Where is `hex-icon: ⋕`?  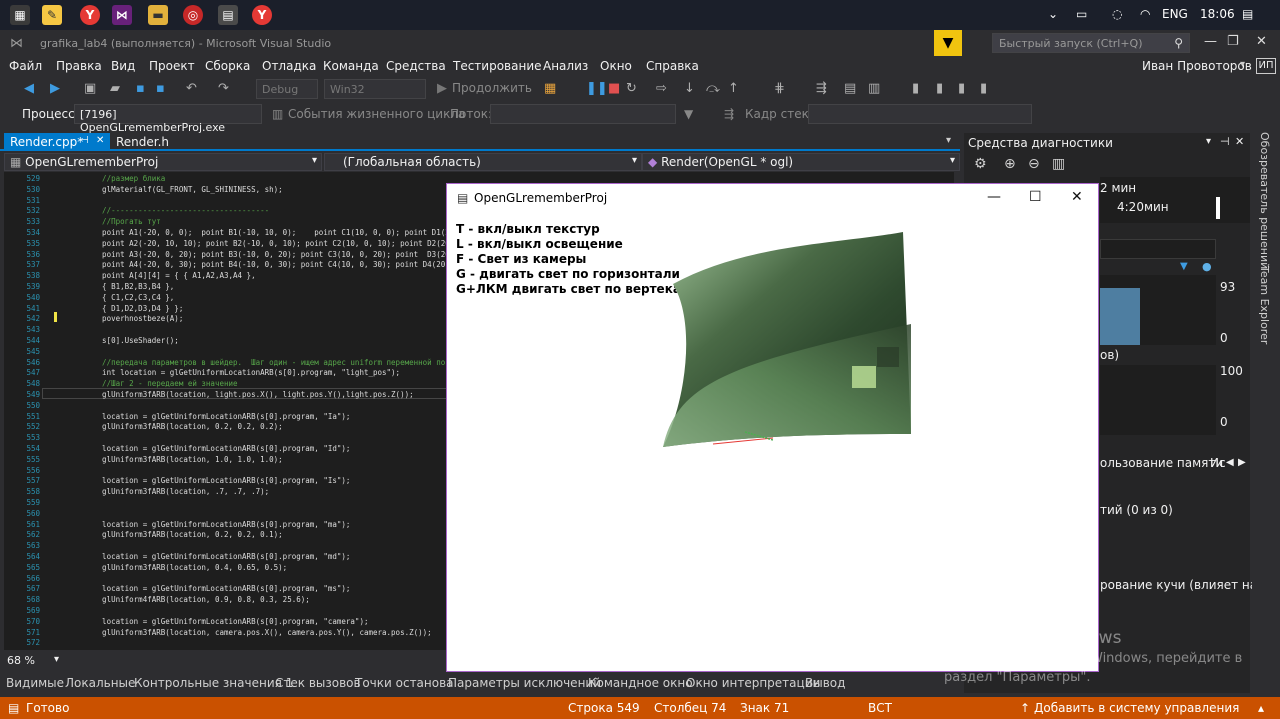 hex-icon: ⋕ is located at coordinates (779, 88).